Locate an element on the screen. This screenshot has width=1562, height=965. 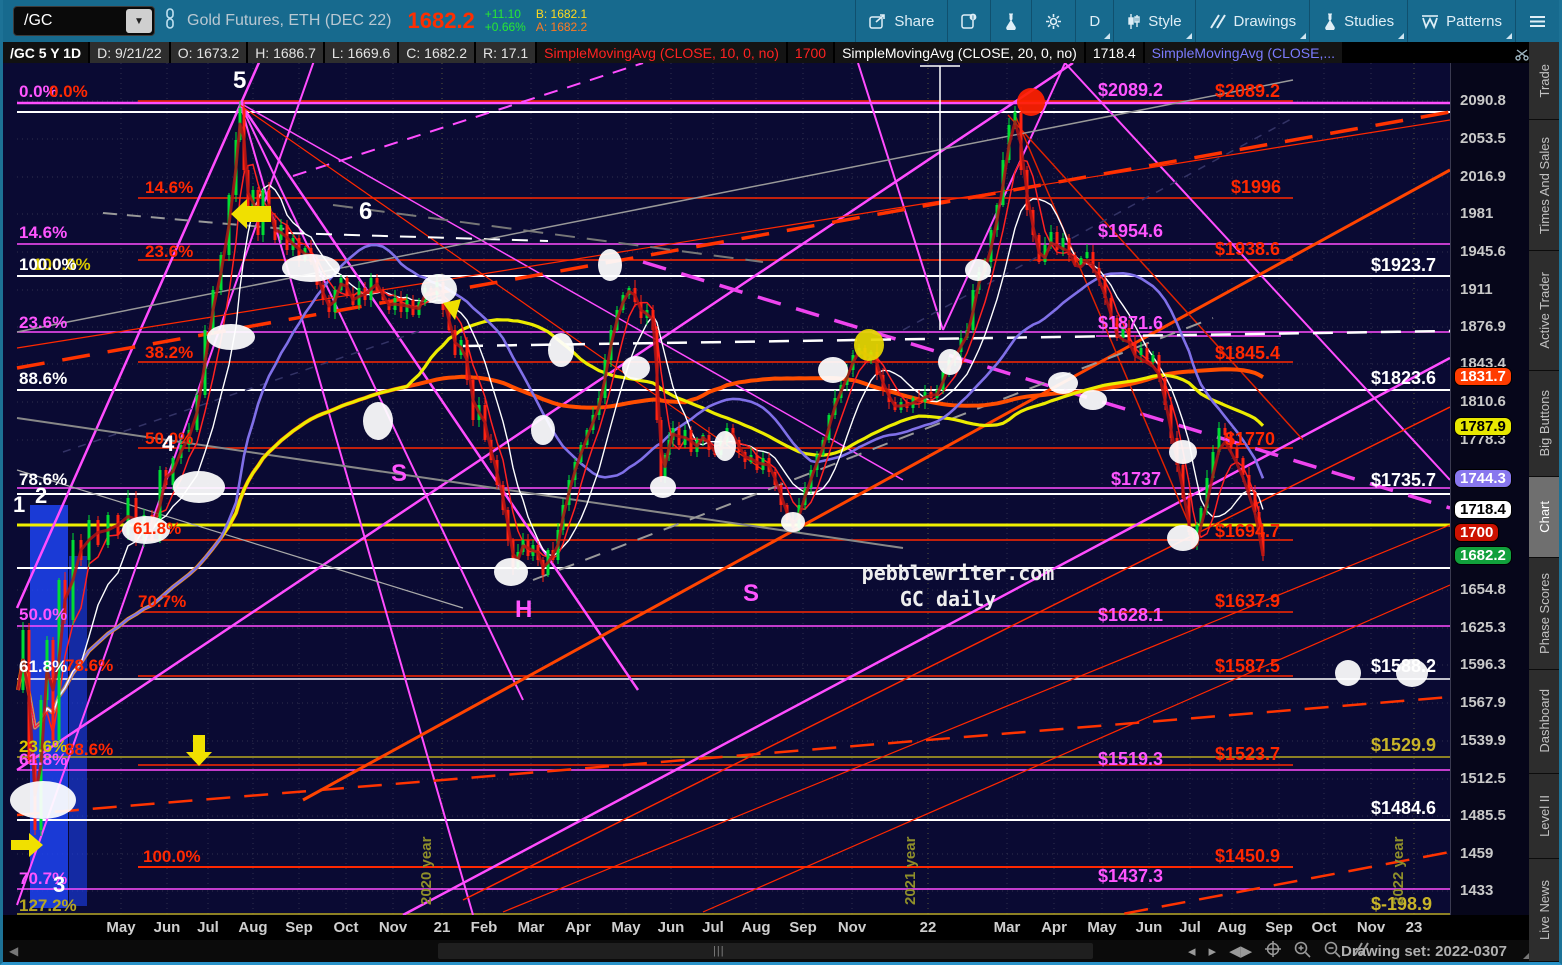
yellow-arrow-marker is located at coordinates (199, 750).